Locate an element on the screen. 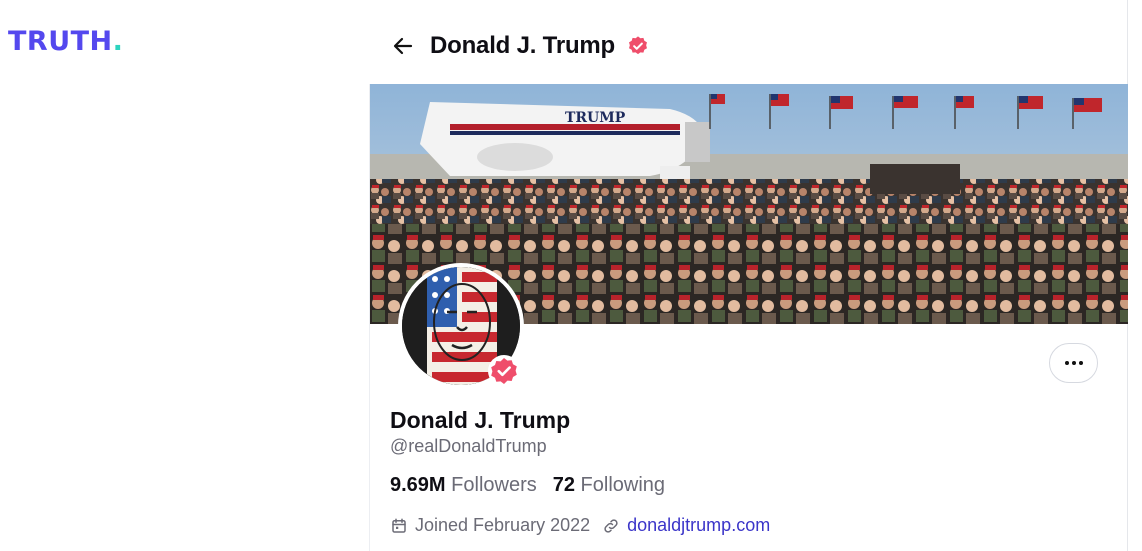  back-button is located at coordinates (403, 46).